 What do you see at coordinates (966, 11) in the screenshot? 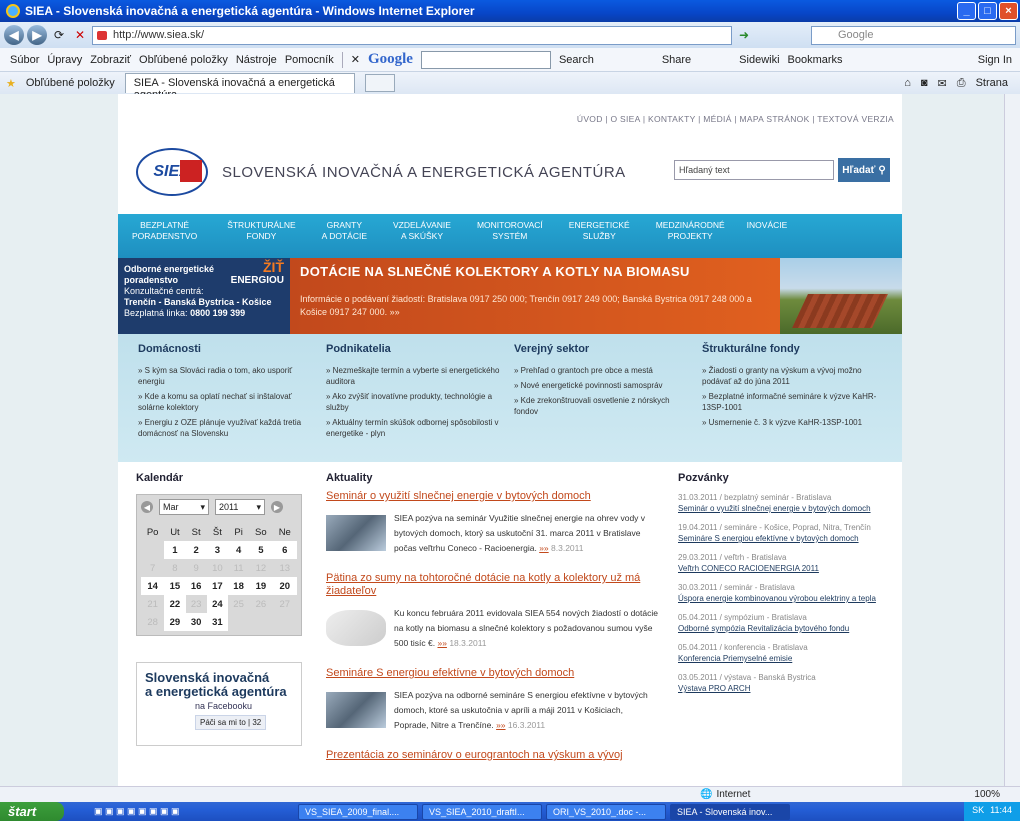
I see `minimize-button: _` at bounding box center [966, 11].